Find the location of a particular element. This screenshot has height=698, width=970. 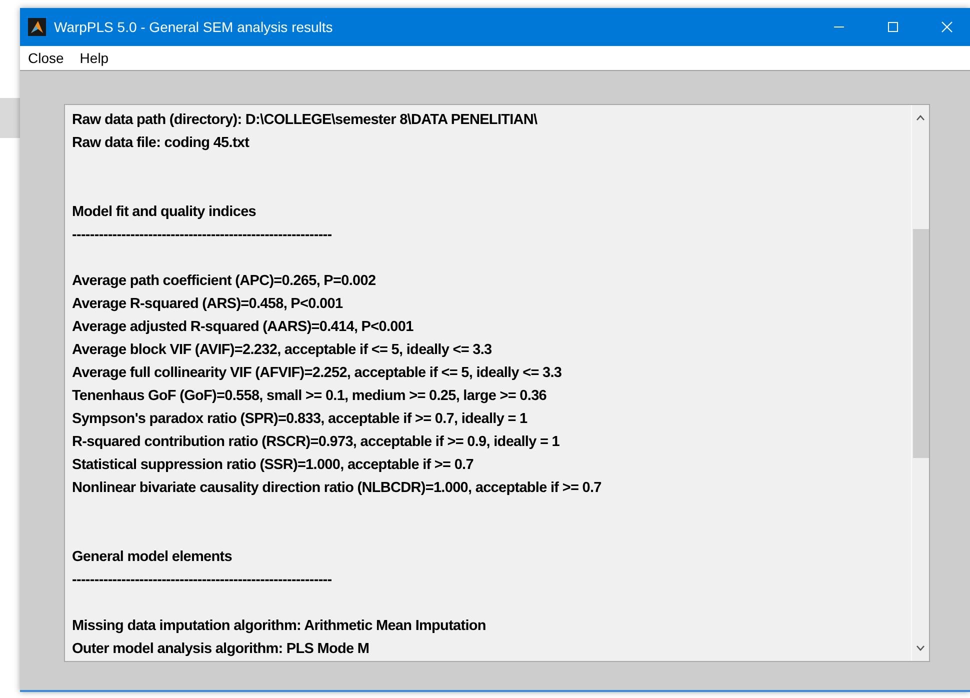

result-line: Model fit and quality indices is located at coordinates (165, 212).